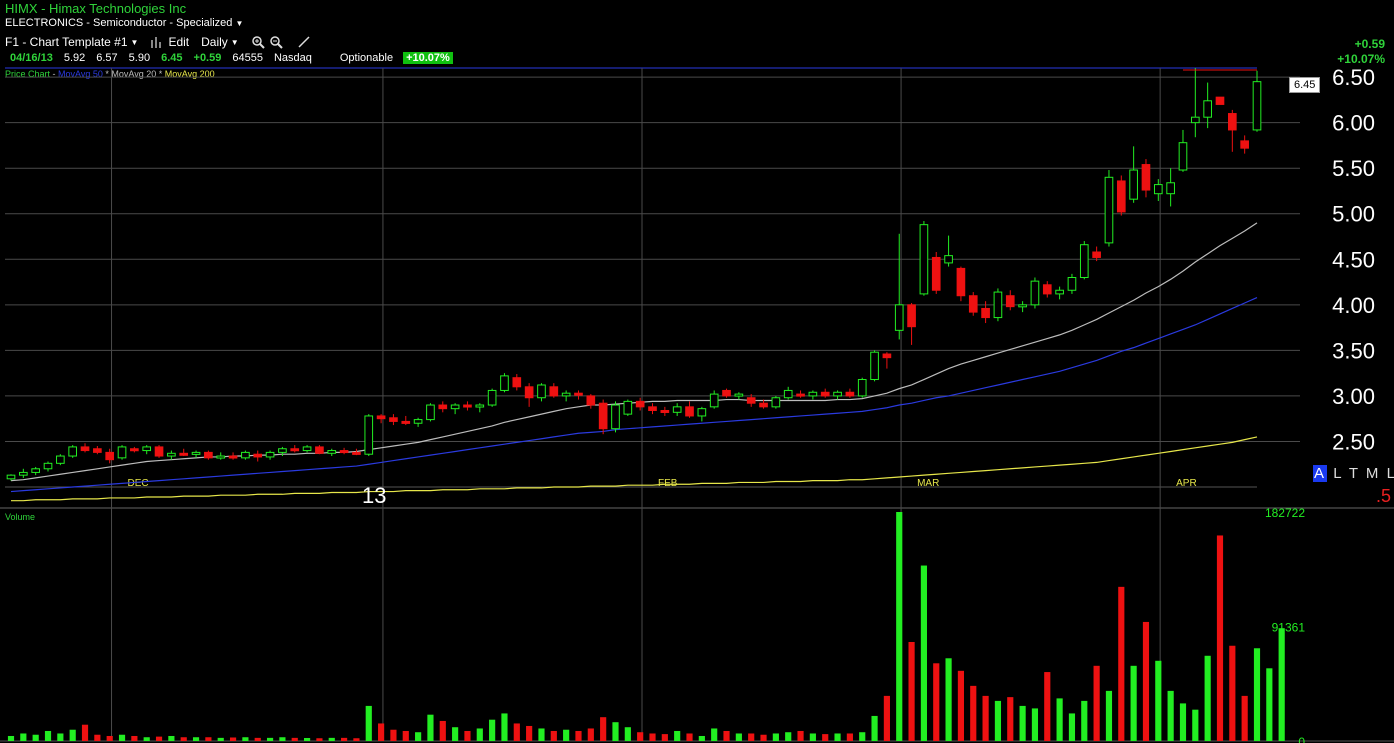 The image size is (1394, 743). Describe the element at coordinates (1353, 123) in the screenshot. I see `price-tick-label: 6.00` at that location.